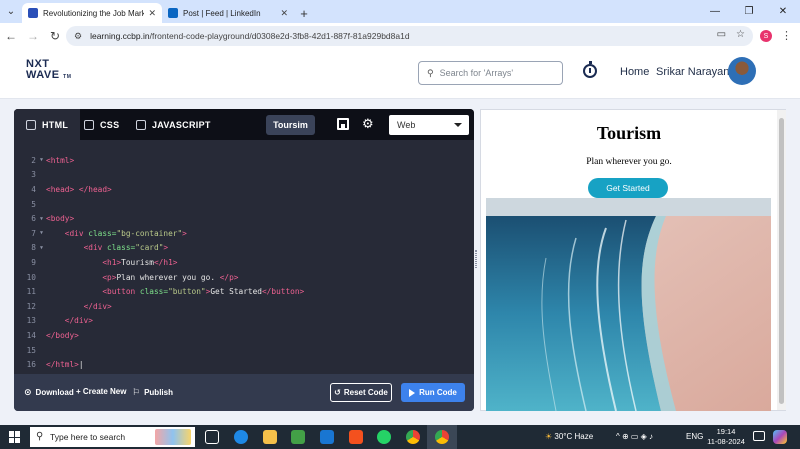 The width and height of the screenshot is (800, 449). Describe the element at coordinates (112, 437) in the screenshot. I see `taskbar-search-input: ⚲ Type here to search` at that location.